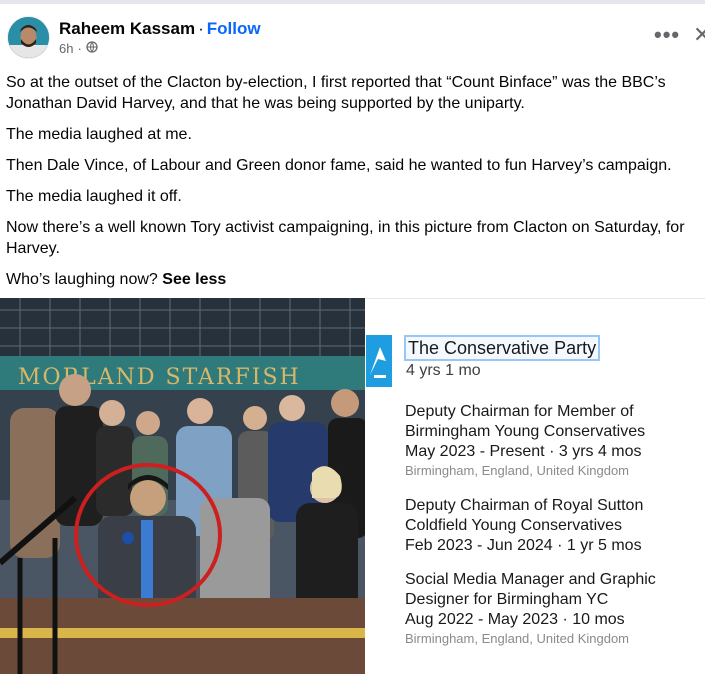 Image resolution: width=705 pixels, height=676 pixels. What do you see at coordinates (28, 37) in the screenshot?
I see `avatar` at bounding box center [28, 37].